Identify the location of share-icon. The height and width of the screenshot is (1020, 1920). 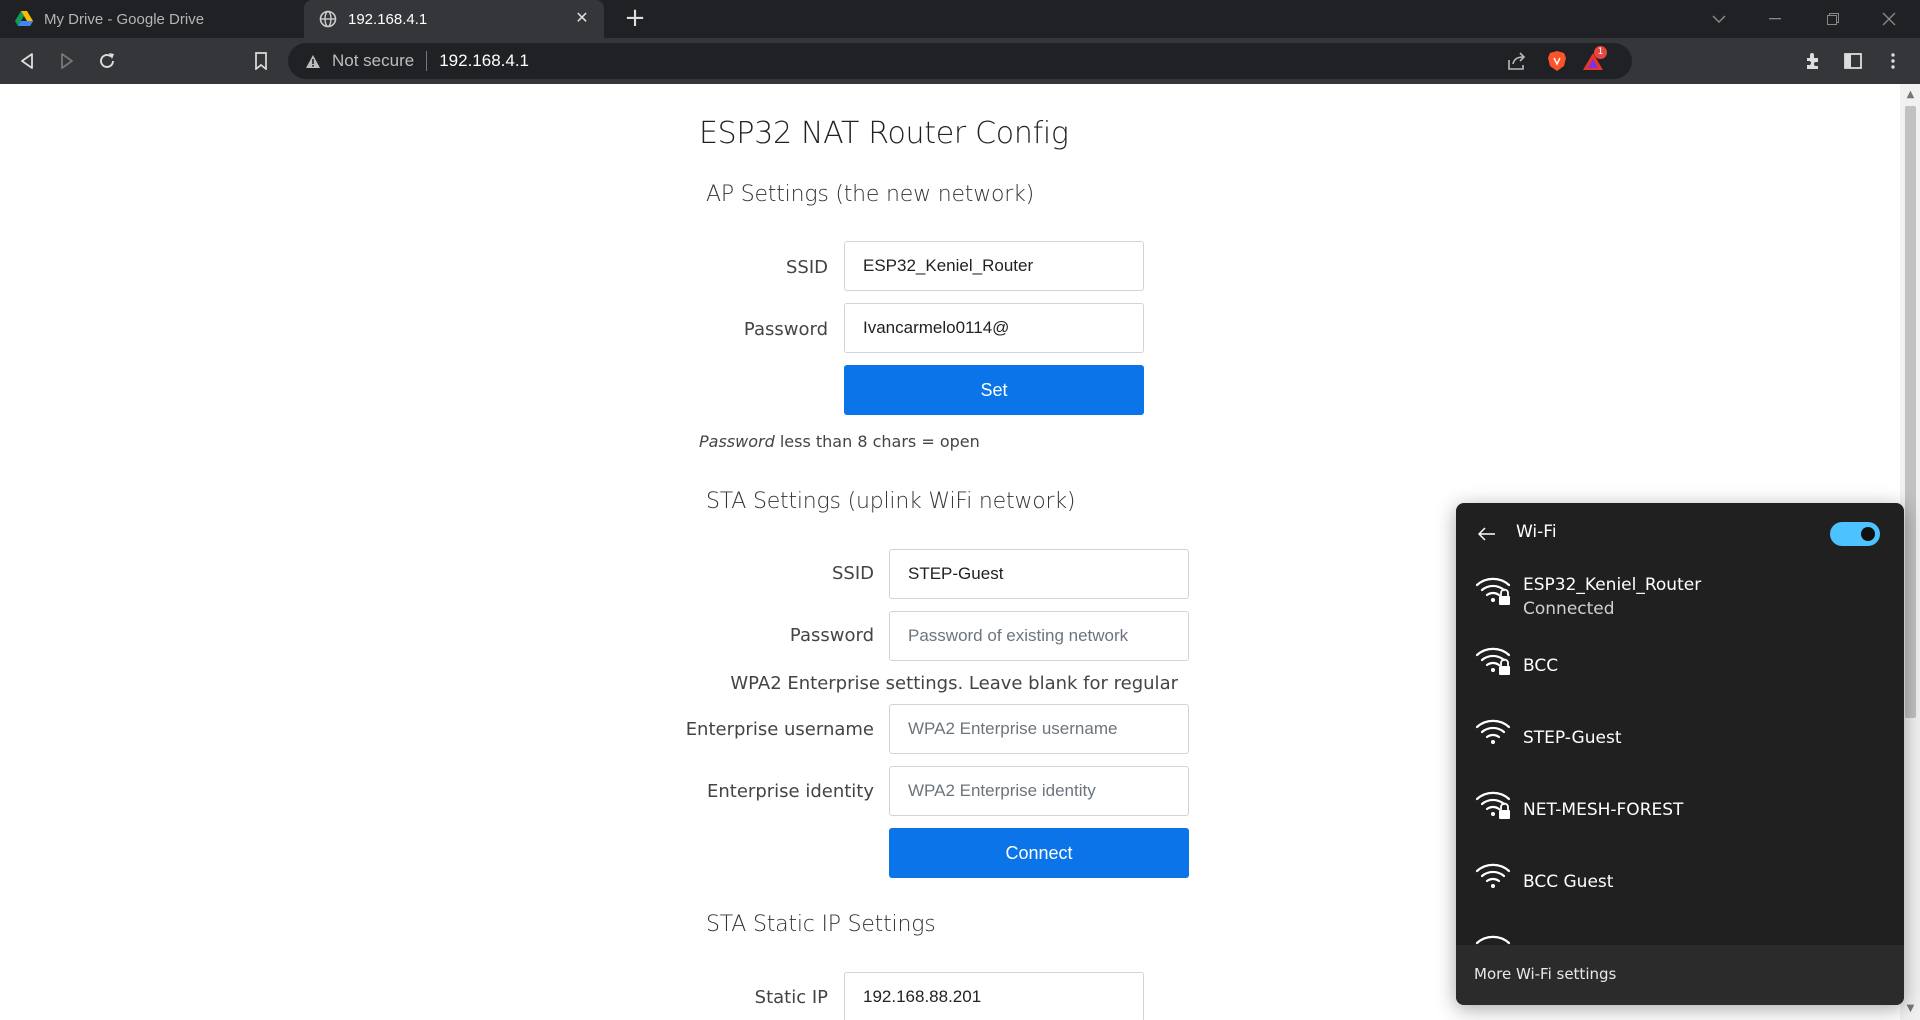
(1517, 61).